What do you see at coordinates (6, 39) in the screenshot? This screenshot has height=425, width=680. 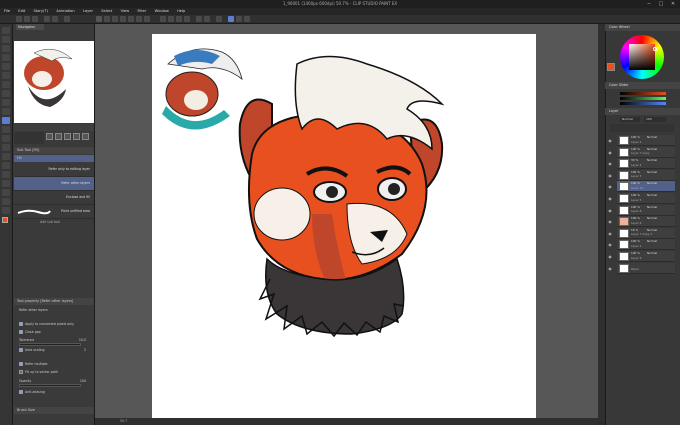 I see `move-tool-icon` at bounding box center [6, 39].